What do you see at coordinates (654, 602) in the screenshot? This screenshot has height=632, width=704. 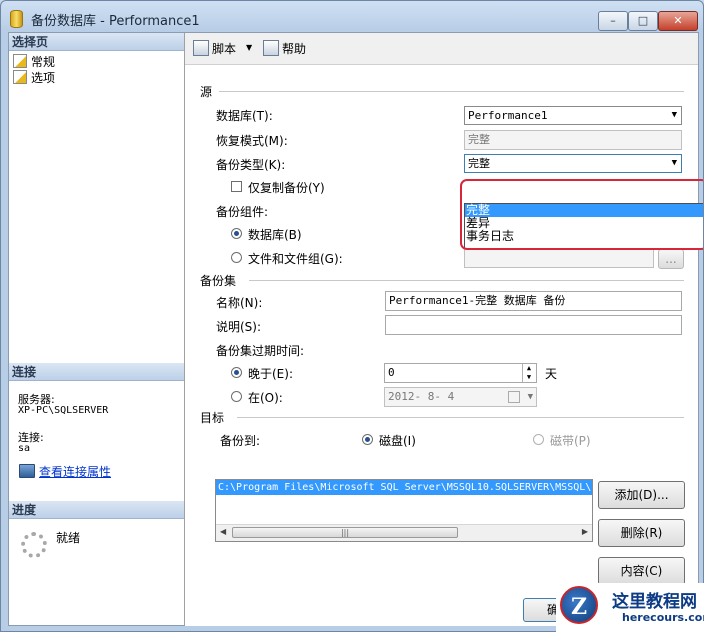 I see `watermark-title: 这里教程网` at bounding box center [654, 602].